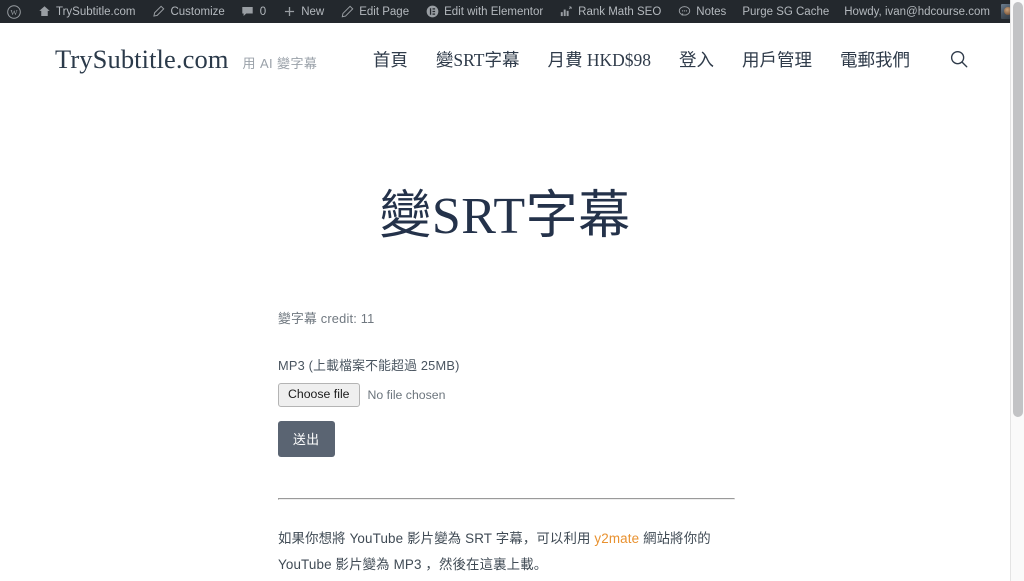  Describe the element at coordinates (289, 12) in the screenshot. I see `plus-icon` at that location.